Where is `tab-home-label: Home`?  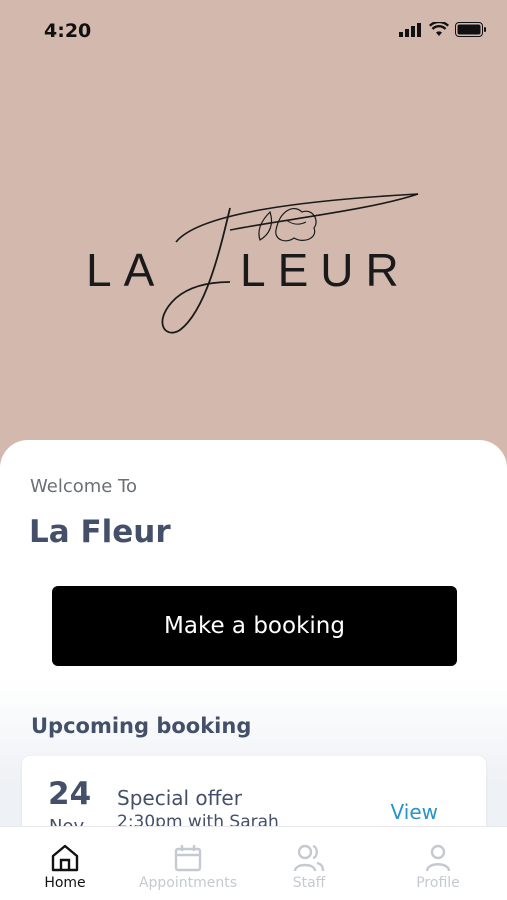 tab-home-label: Home is located at coordinates (65, 883).